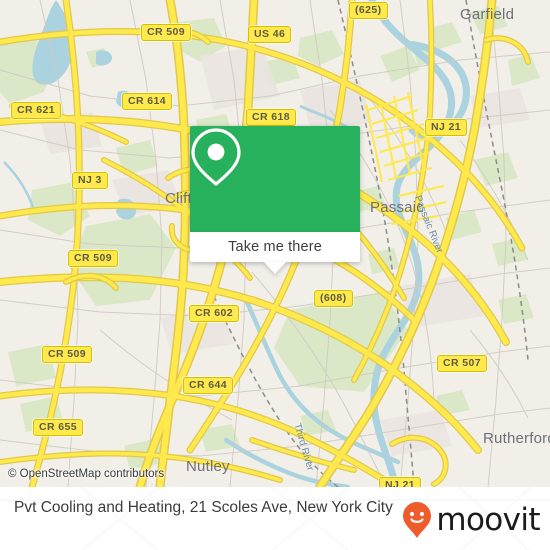  What do you see at coordinates (275, 247) in the screenshot?
I see `take-me-there-label: Take me there` at bounding box center [275, 247].